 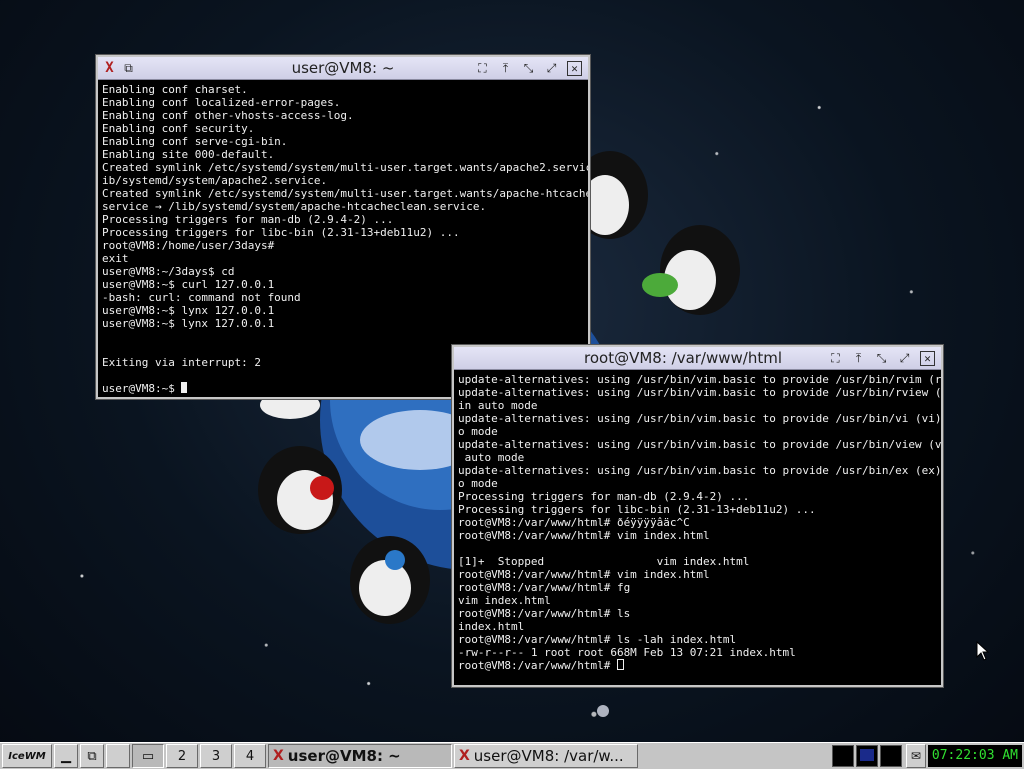 What do you see at coordinates (92, 756) in the screenshot?
I see `show-desktop-button: ⧉` at bounding box center [92, 756].